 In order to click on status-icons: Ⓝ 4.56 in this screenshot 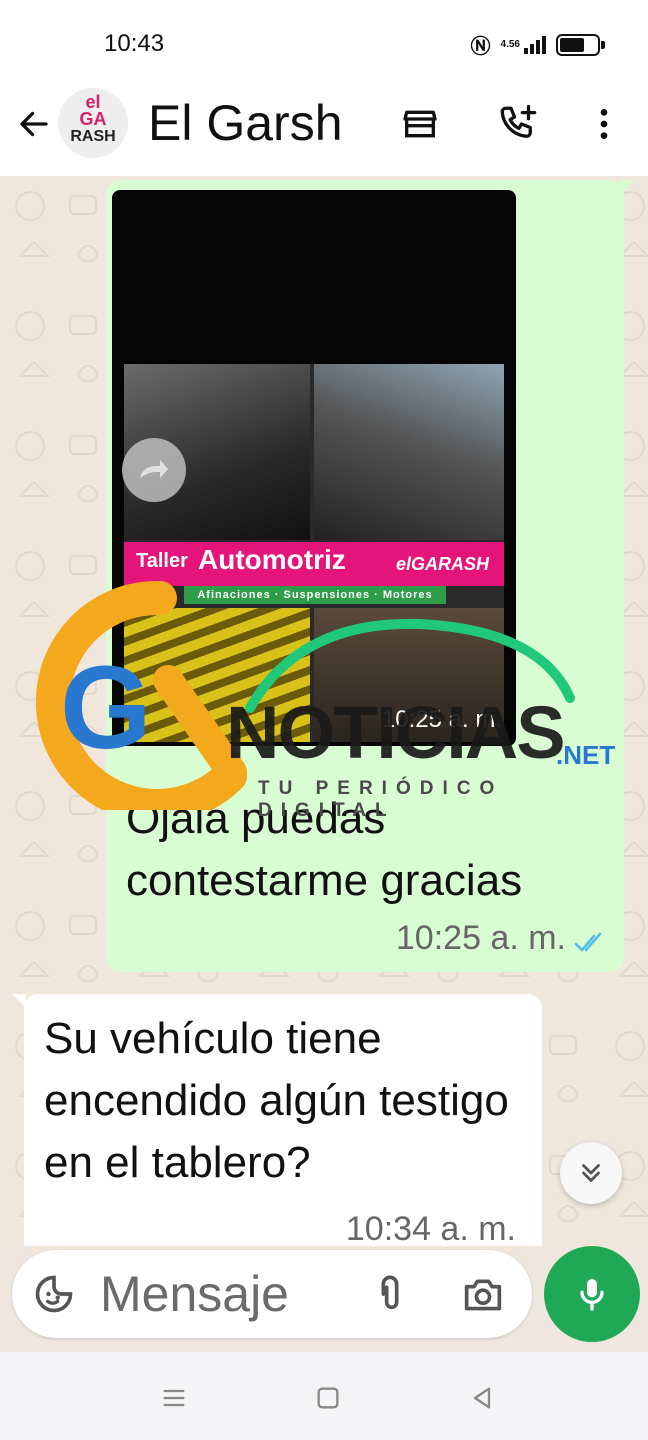, I will do `click(537, 44)`.